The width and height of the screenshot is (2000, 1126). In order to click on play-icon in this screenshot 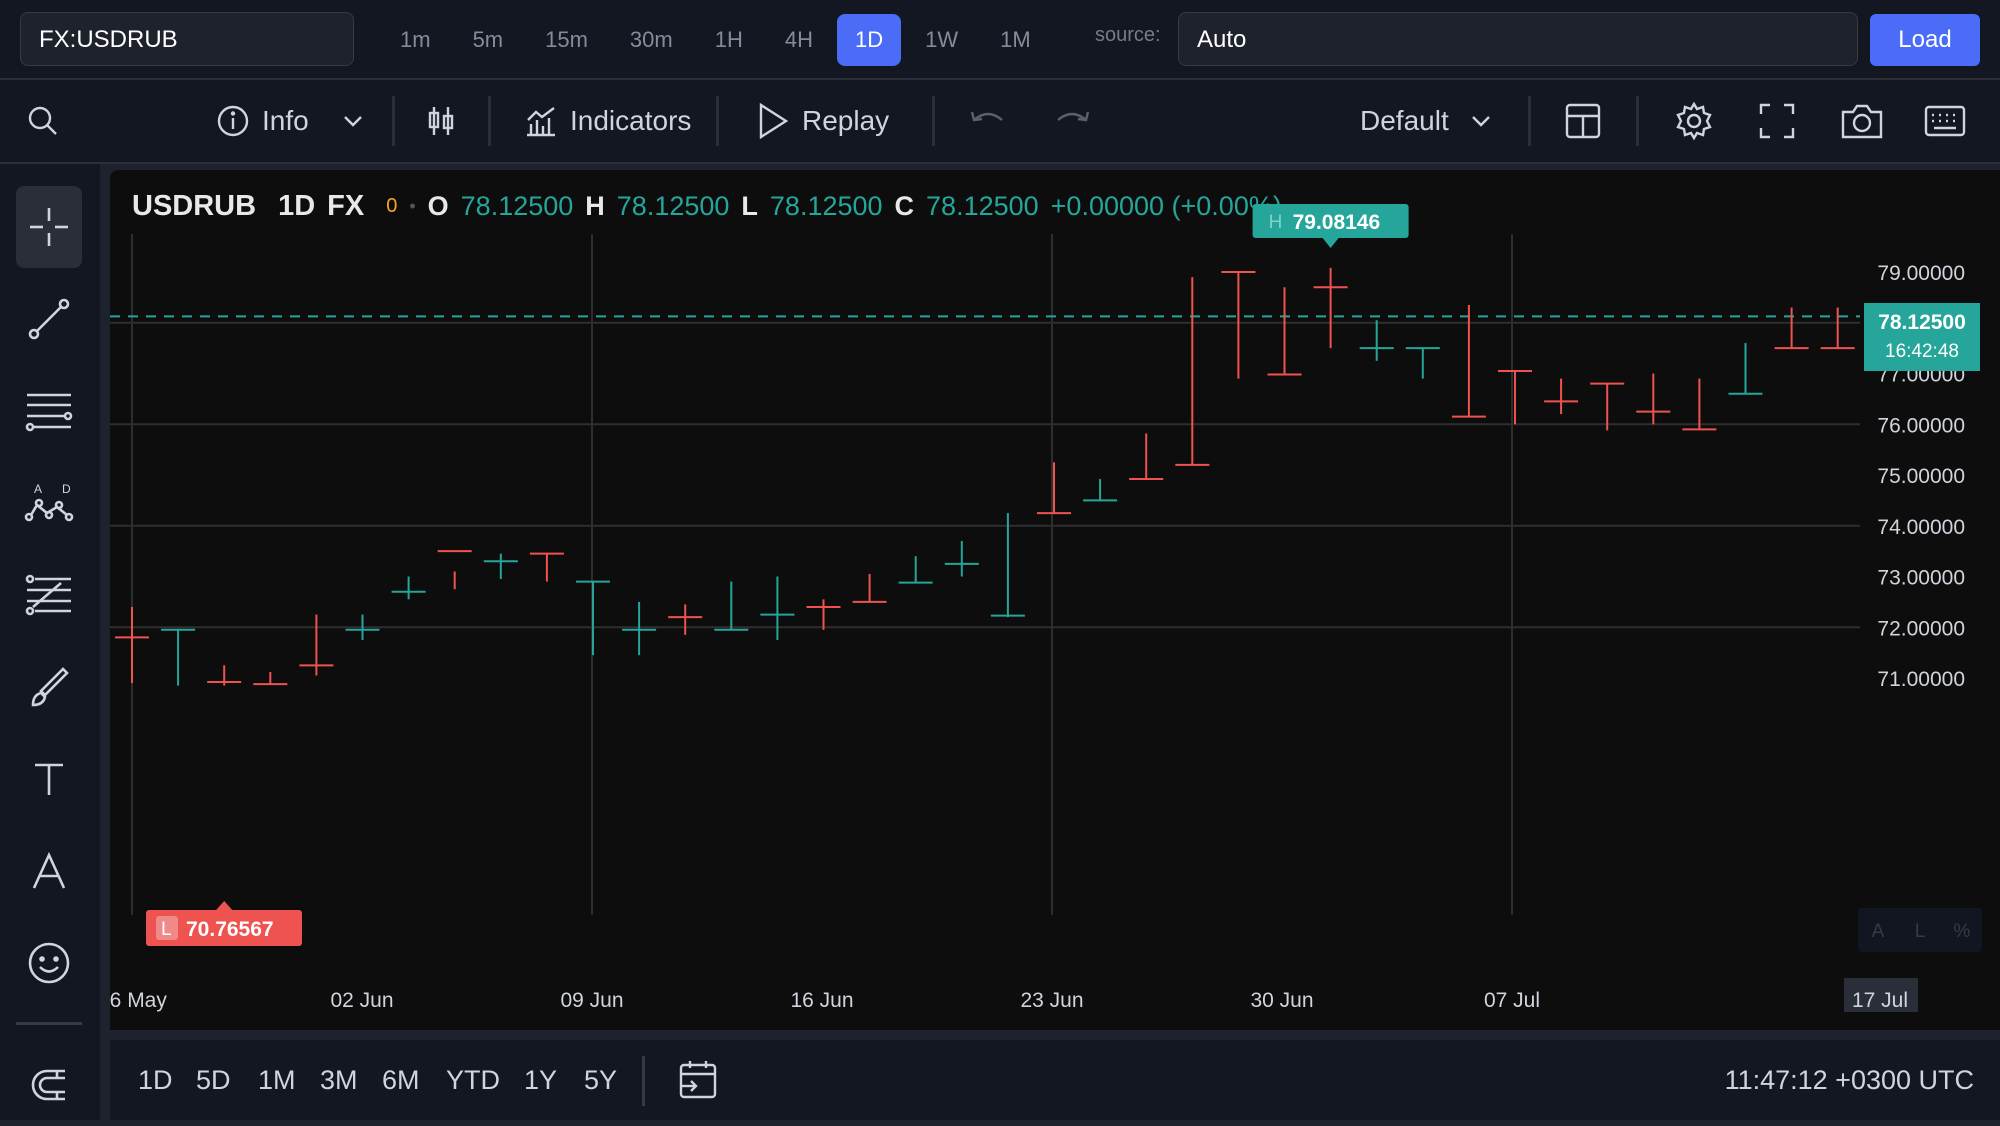, I will do `click(774, 121)`.